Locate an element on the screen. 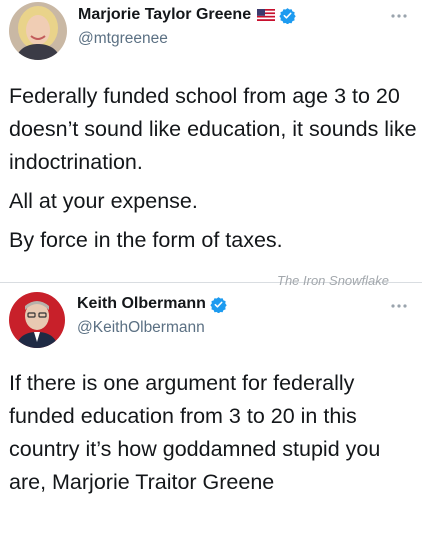  avatar-keitholbermann is located at coordinates (37, 320).